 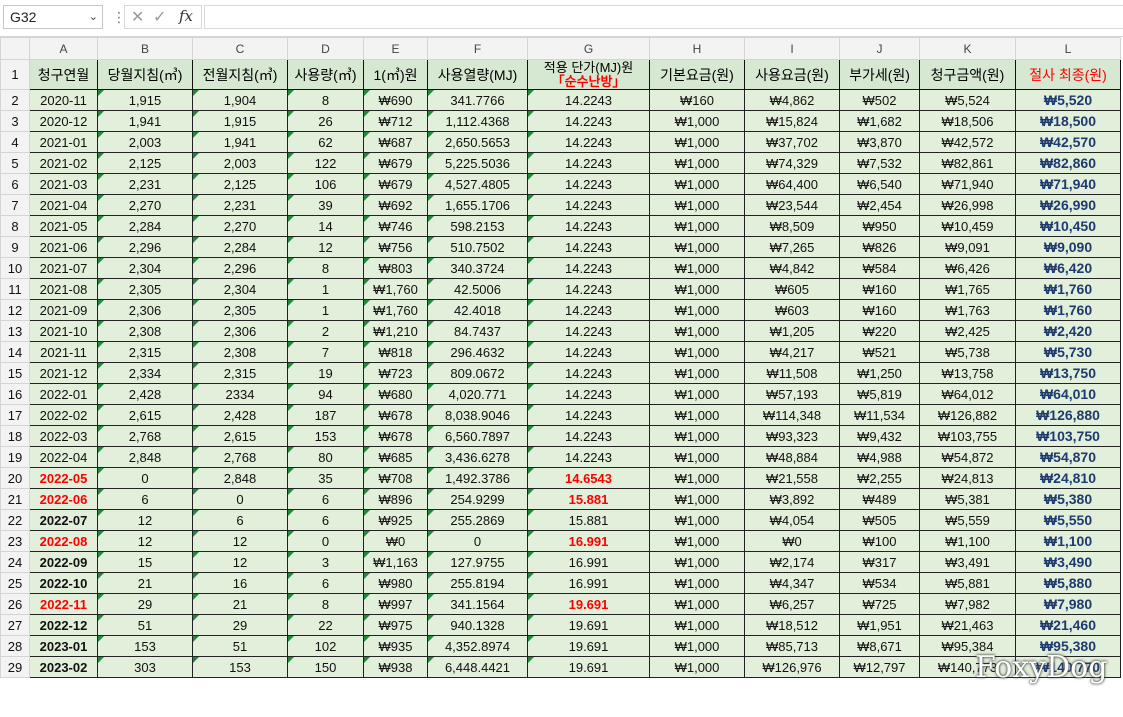 I want to click on row-header: 9, so click(x=15, y=247).